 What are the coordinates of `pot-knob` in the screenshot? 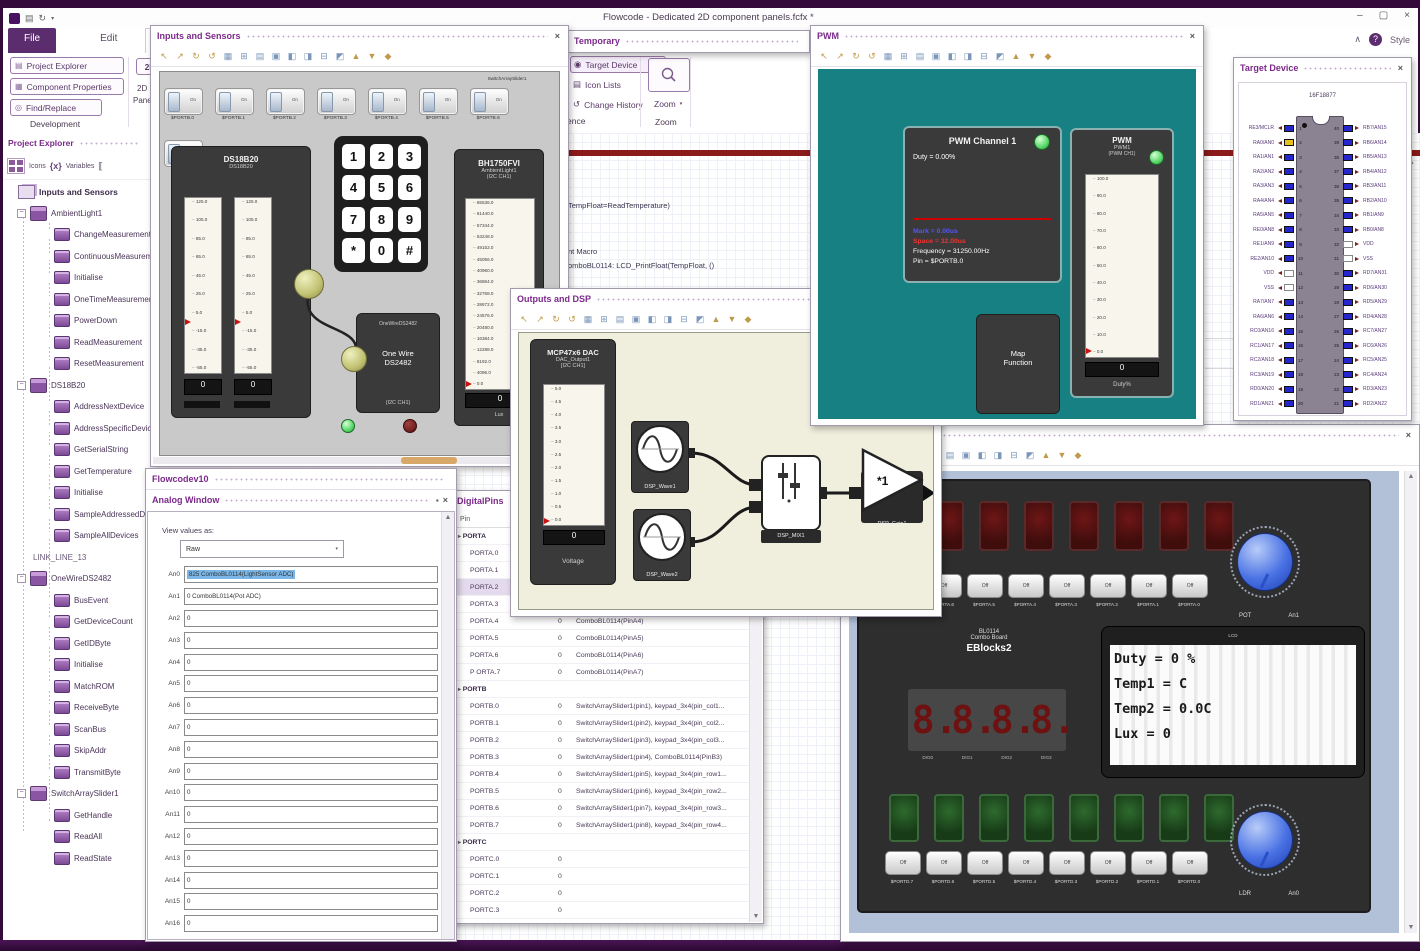 It's located at (1265, 562).